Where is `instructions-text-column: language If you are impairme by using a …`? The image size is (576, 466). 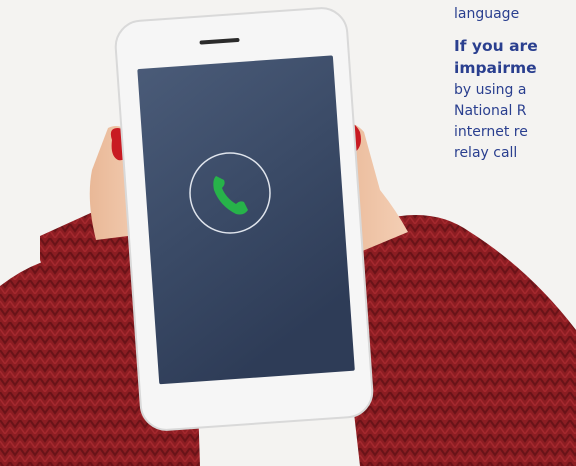 instructions-text-column: language If you are impairme by using a … is located at coordinates (515, 150).